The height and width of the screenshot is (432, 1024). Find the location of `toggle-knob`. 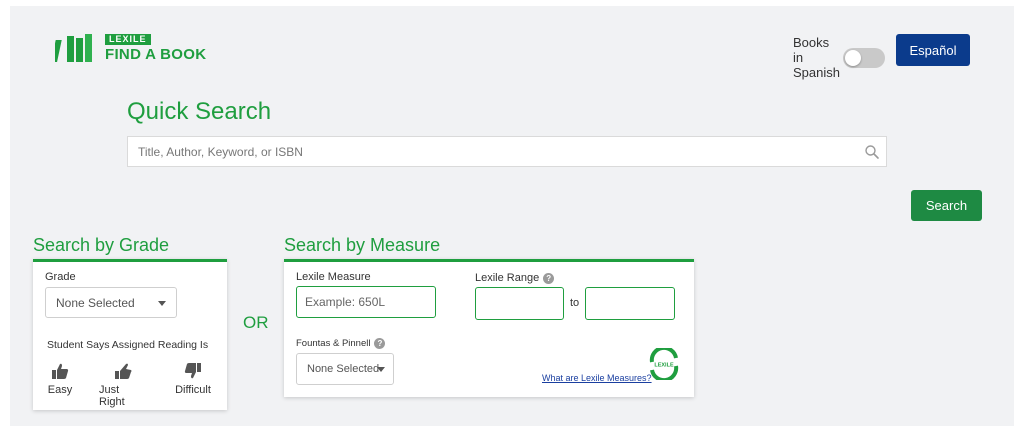

toggle-knob is located at coordinates (853, 57).